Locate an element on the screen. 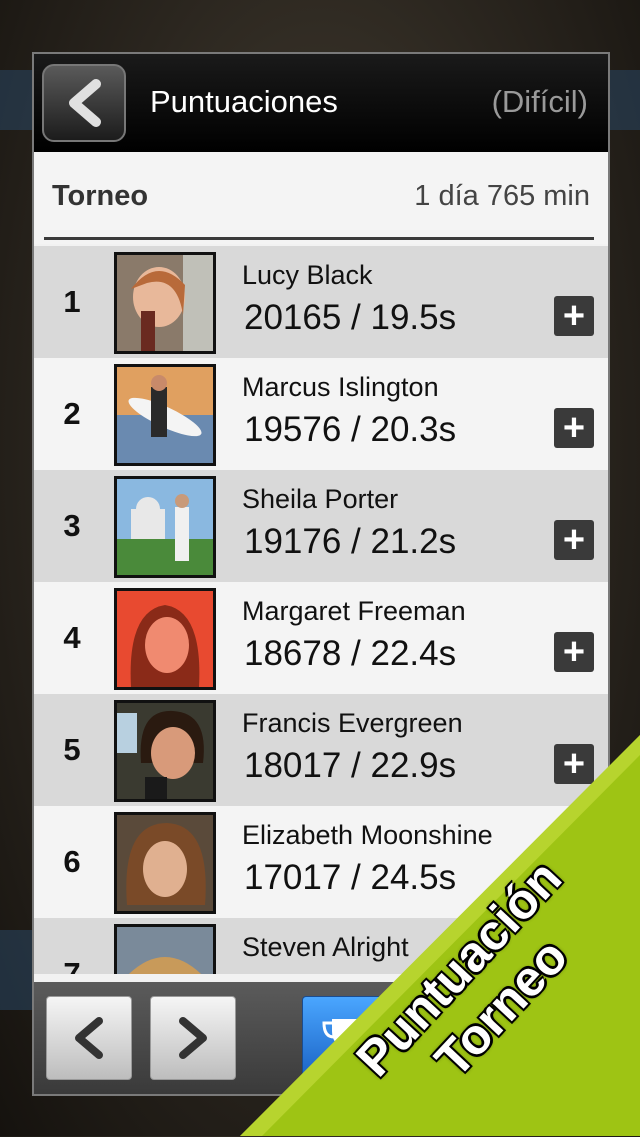 This screenshot has height=1137, width=640. tournament-label: Torneo is located at coordinates (100, 196).